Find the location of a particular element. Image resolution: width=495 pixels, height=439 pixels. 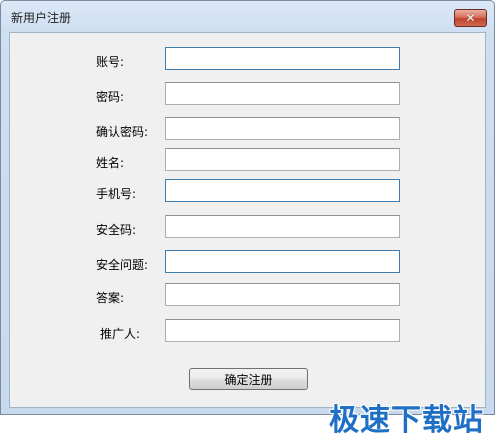

label-confirm-password: 确认密码: is located at coordinates (122, 132).